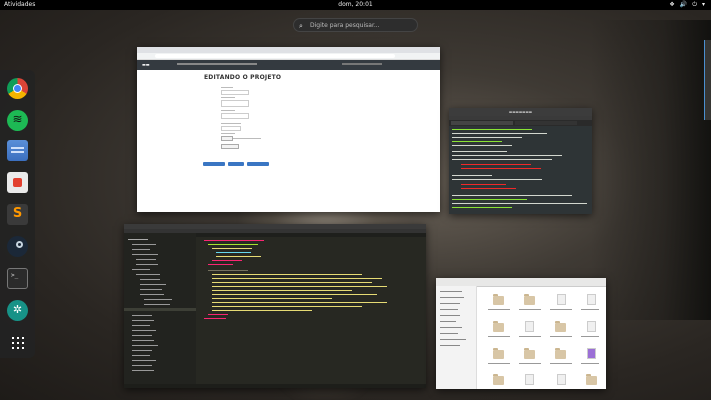 The width and height of the screenshot is (711, 400). Describe the element at coordinates (311, 235) in the screenshot. I see `editor-tab-bar` at that location.